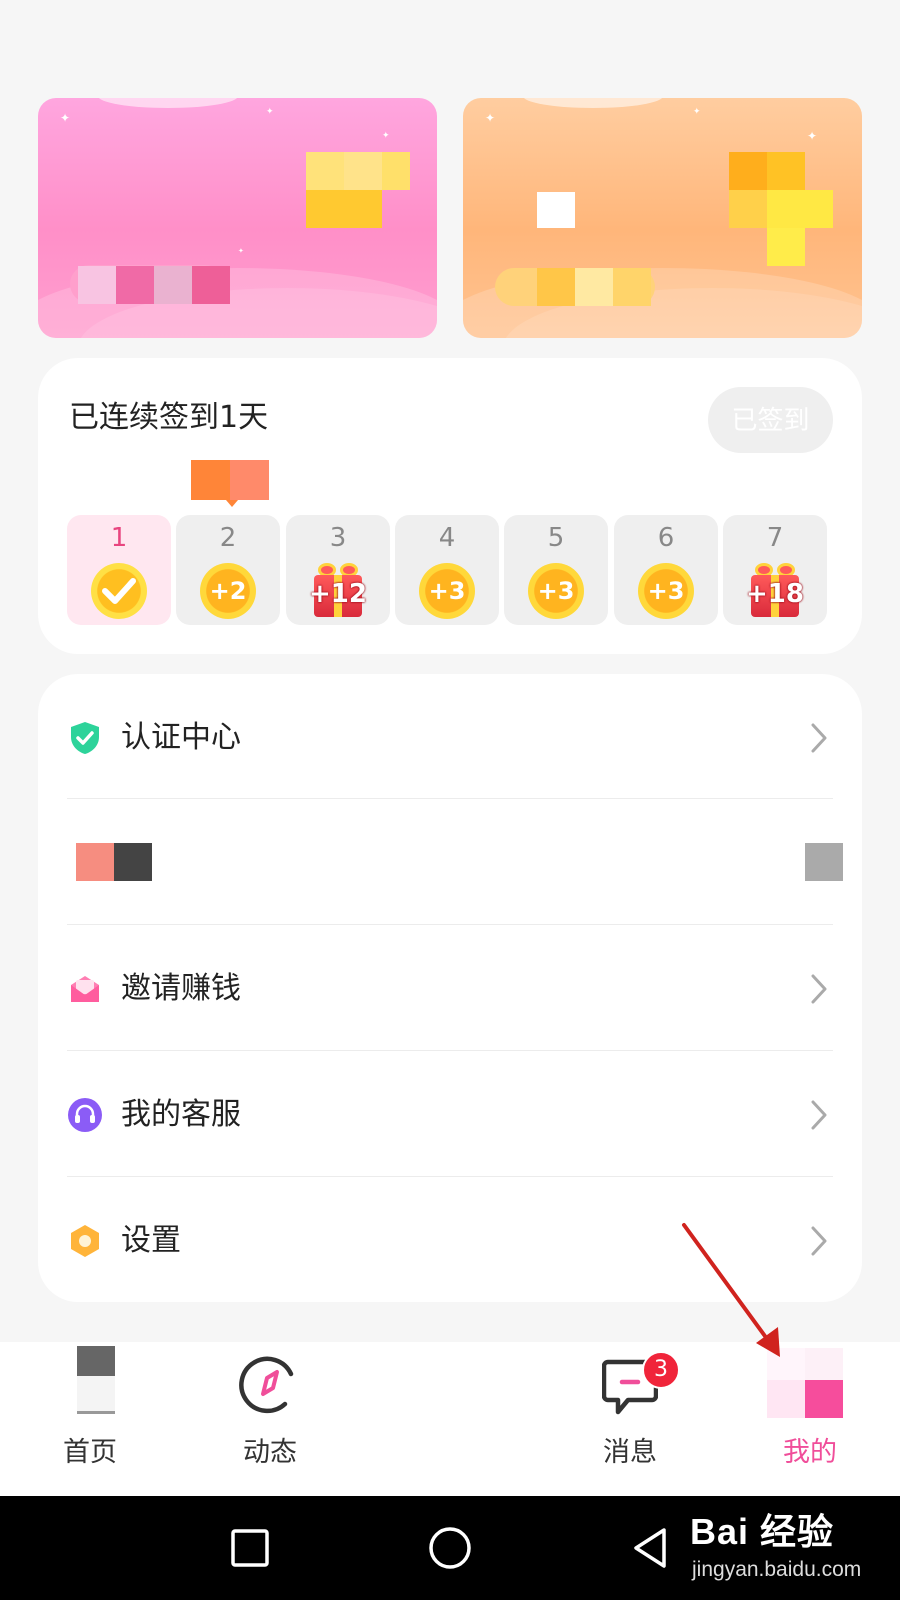 The image size is (900, 1600). I want to click on menu-item-label: 认证中心, so click(181, 737).